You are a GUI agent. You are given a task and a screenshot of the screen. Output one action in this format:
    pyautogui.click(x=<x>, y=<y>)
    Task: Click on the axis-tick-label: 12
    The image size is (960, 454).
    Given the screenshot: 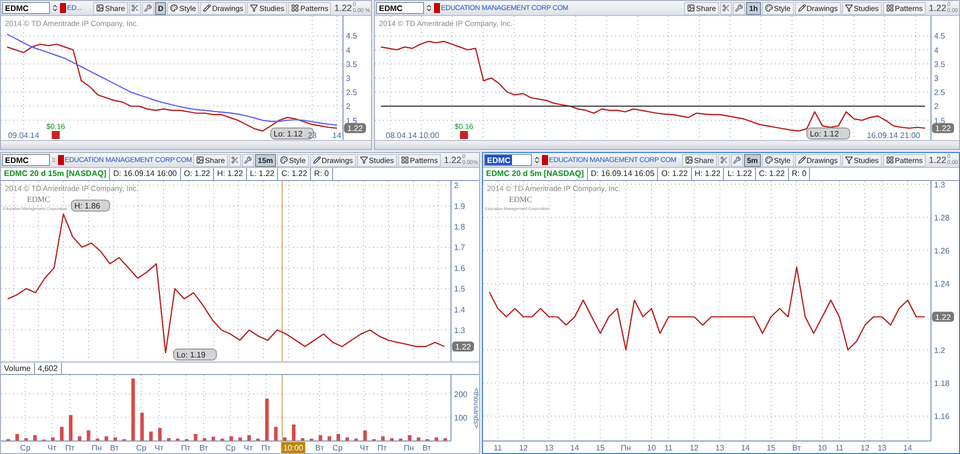 What is the action you would take?
    pyautogui.click(x=523, y=448)
    